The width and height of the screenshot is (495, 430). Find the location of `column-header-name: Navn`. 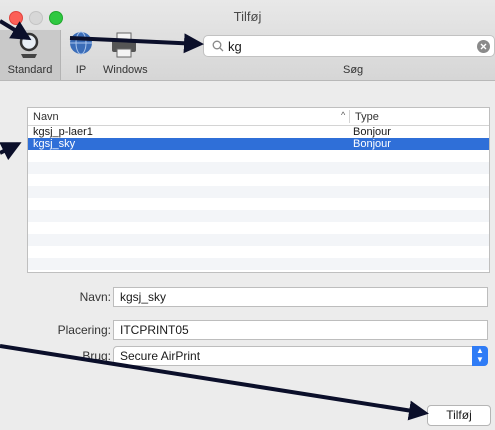

column-header-name: Navn is located at coordinates (46, 117).